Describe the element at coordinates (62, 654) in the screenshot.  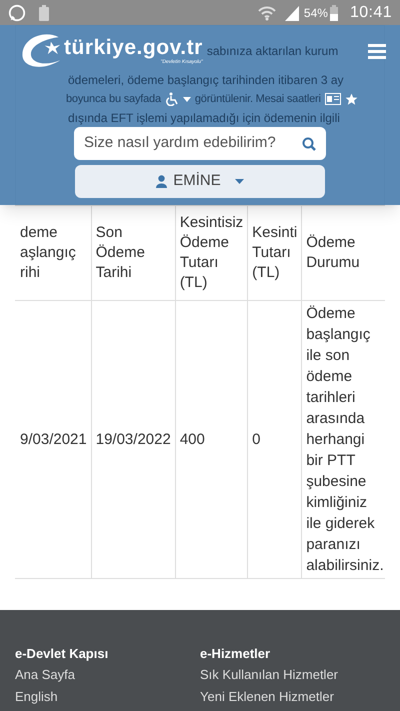
I see `footer-heading: e-Devlet Kapısı` at that location.